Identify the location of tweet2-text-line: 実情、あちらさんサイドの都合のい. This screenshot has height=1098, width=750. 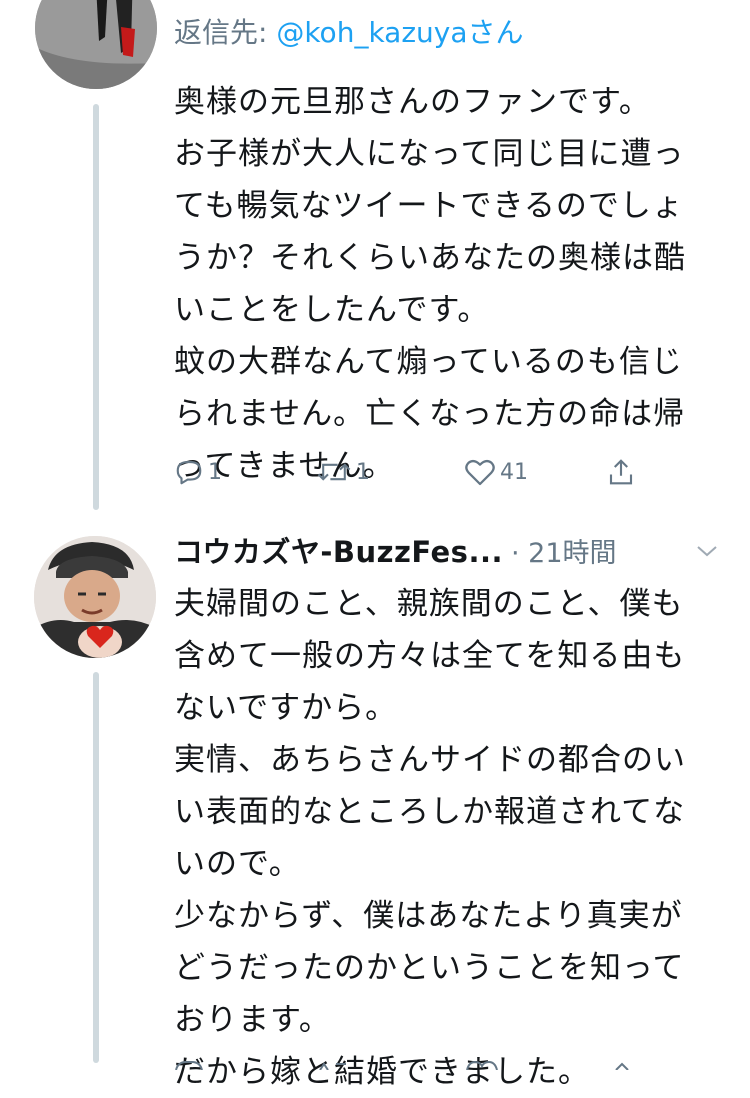
(430, 760).